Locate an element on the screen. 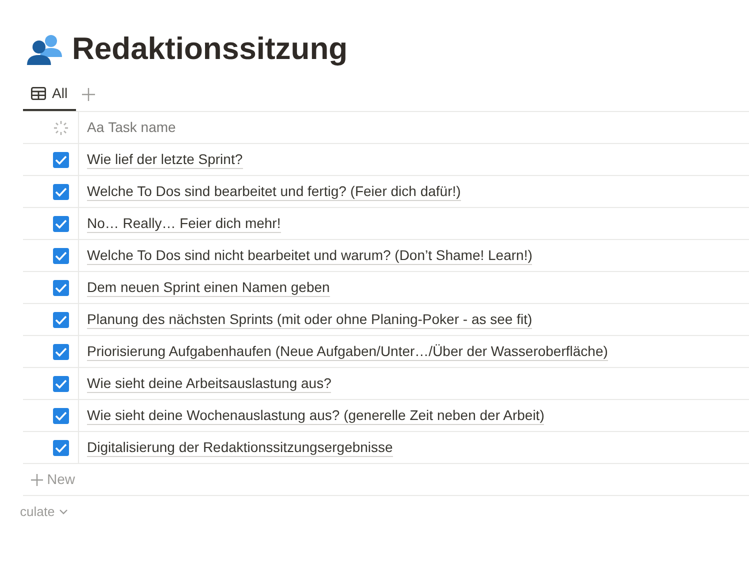  view-tab: All is located at coordinates (49, 94).